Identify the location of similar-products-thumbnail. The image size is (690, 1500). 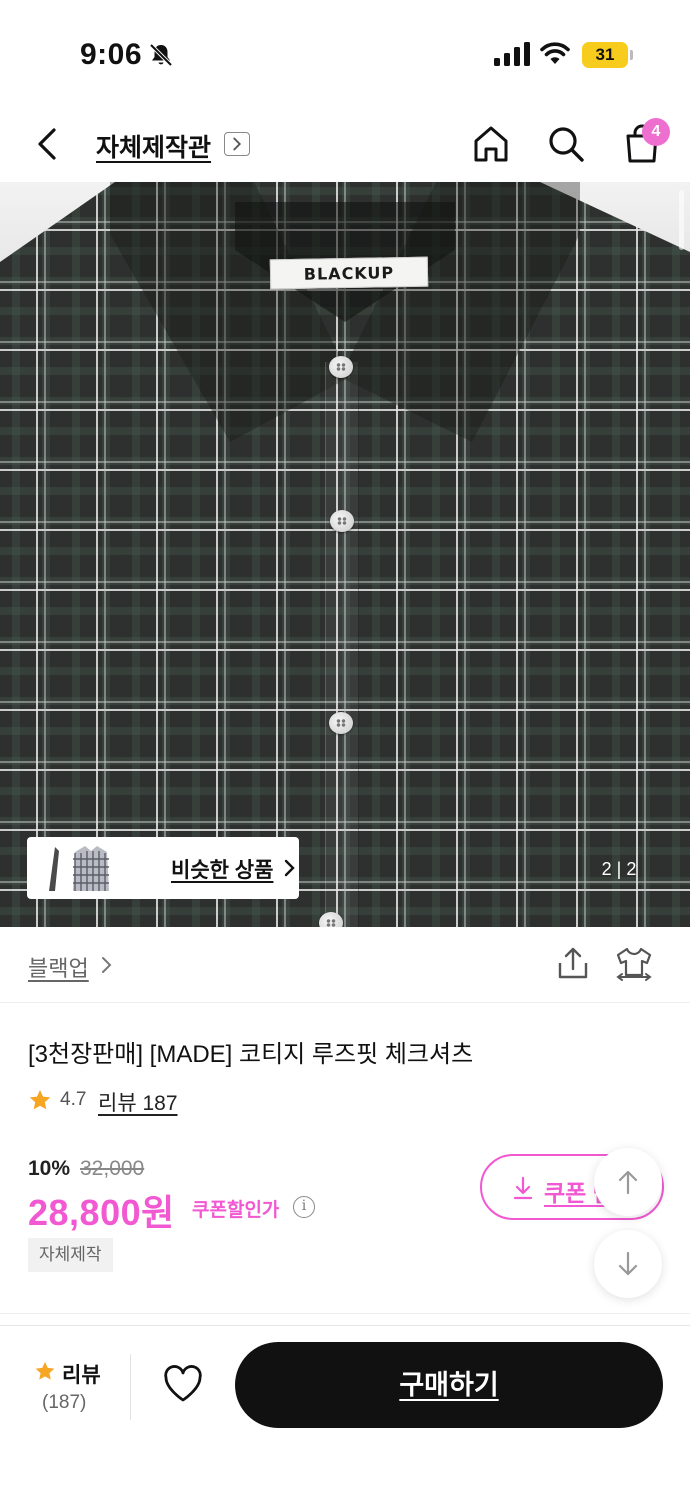
(79, 868).